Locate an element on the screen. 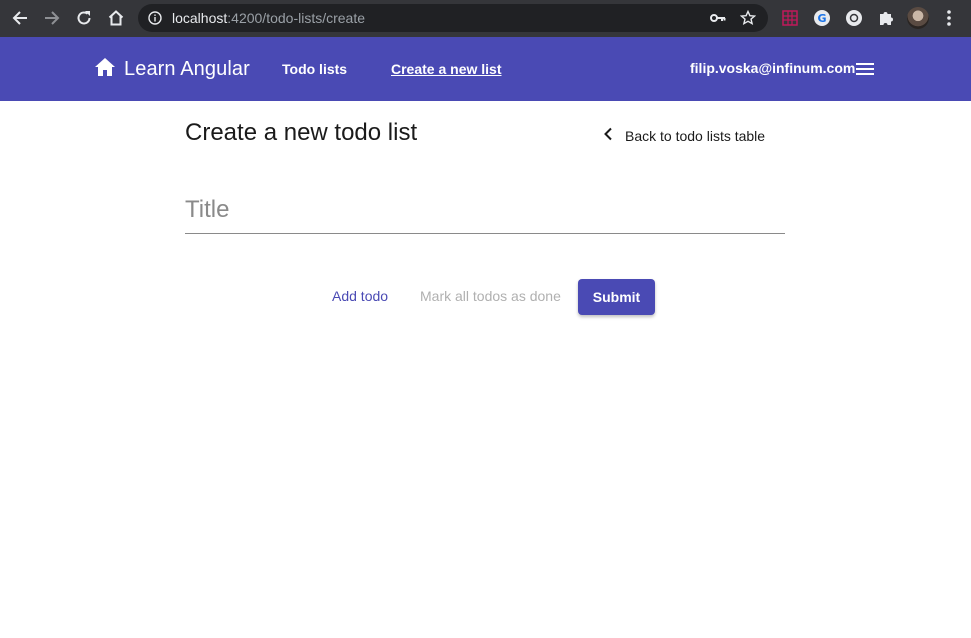  extension-g-icon: G is located at coordinates (822, 18).